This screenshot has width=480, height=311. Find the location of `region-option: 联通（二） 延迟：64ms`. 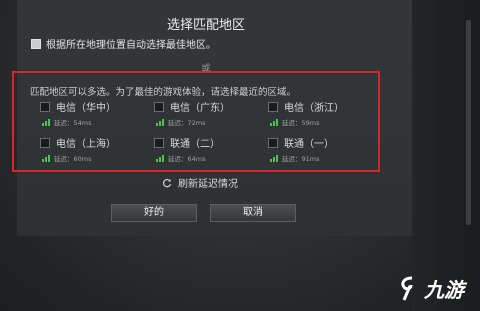

region-option: 联通（二） 延迟：64ms is located at coordinates (209, 149).